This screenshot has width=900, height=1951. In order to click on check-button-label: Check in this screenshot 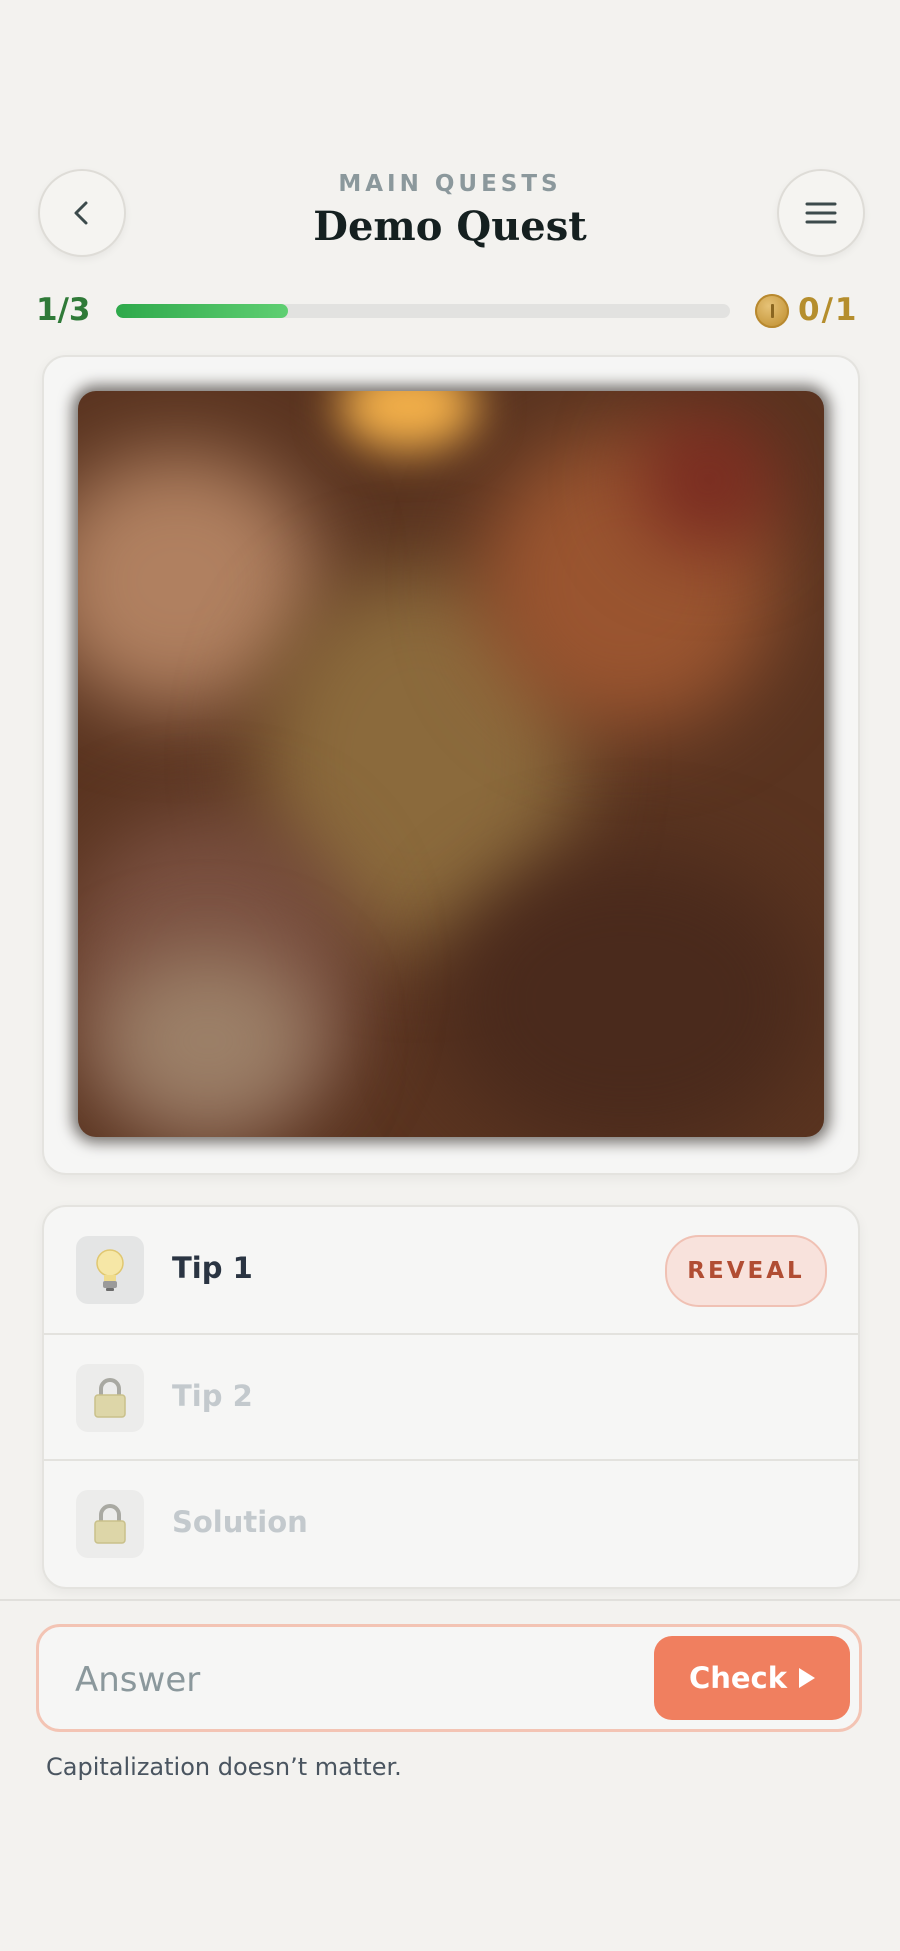, I will do `click(738, 1678)`.